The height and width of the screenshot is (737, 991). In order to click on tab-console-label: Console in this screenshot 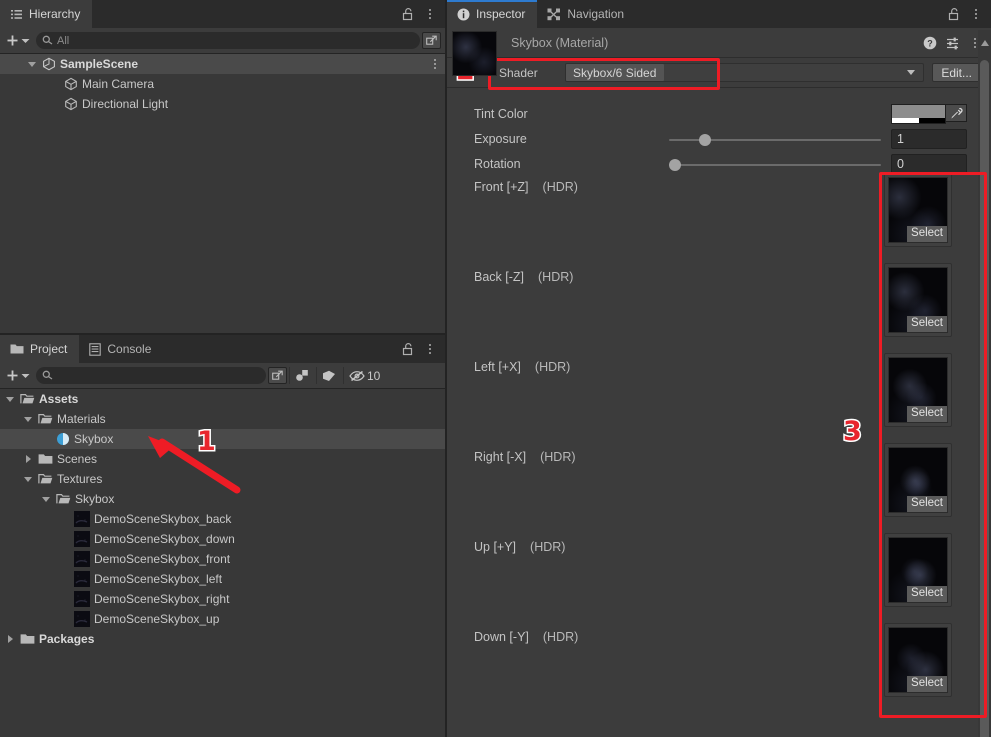, I will do `click(129, 349)`.